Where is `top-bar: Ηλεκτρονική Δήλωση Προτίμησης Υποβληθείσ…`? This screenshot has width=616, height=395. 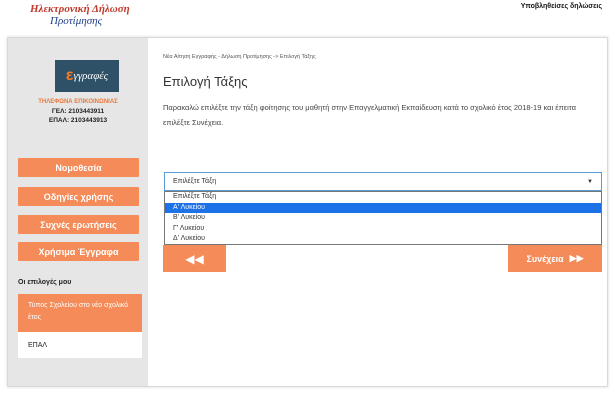 top-bar: Ηλεκτρονική Δήλωση Προτίμησης Υποβληθείσ… is located at coordinates (308, 18).